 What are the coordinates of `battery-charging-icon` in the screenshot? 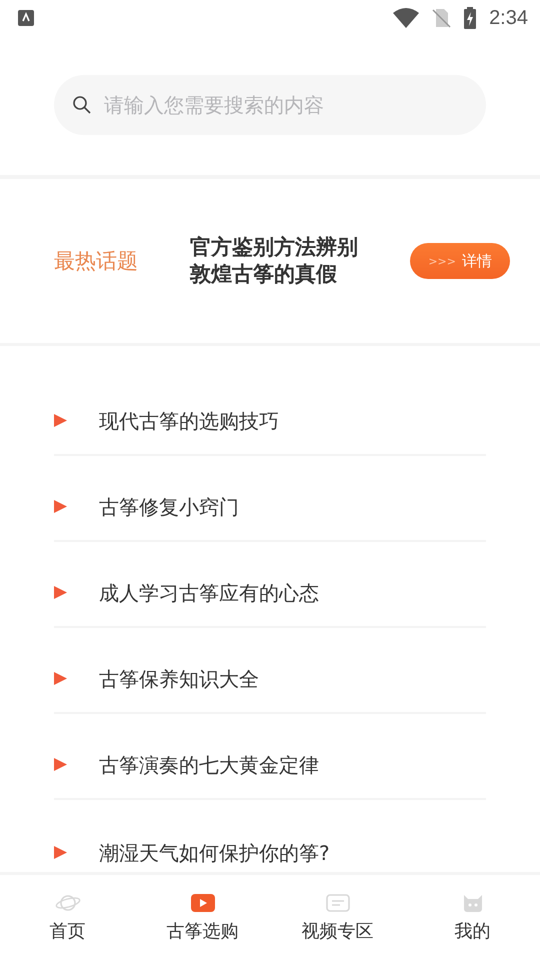 It's located at (470, 18).